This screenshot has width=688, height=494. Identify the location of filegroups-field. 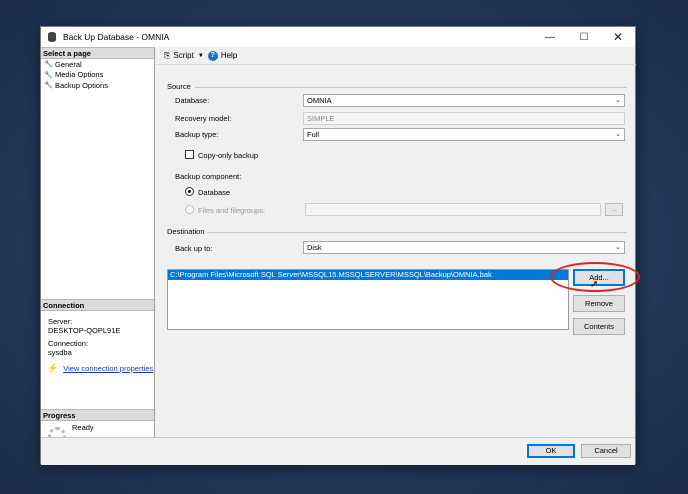
(453, 209).